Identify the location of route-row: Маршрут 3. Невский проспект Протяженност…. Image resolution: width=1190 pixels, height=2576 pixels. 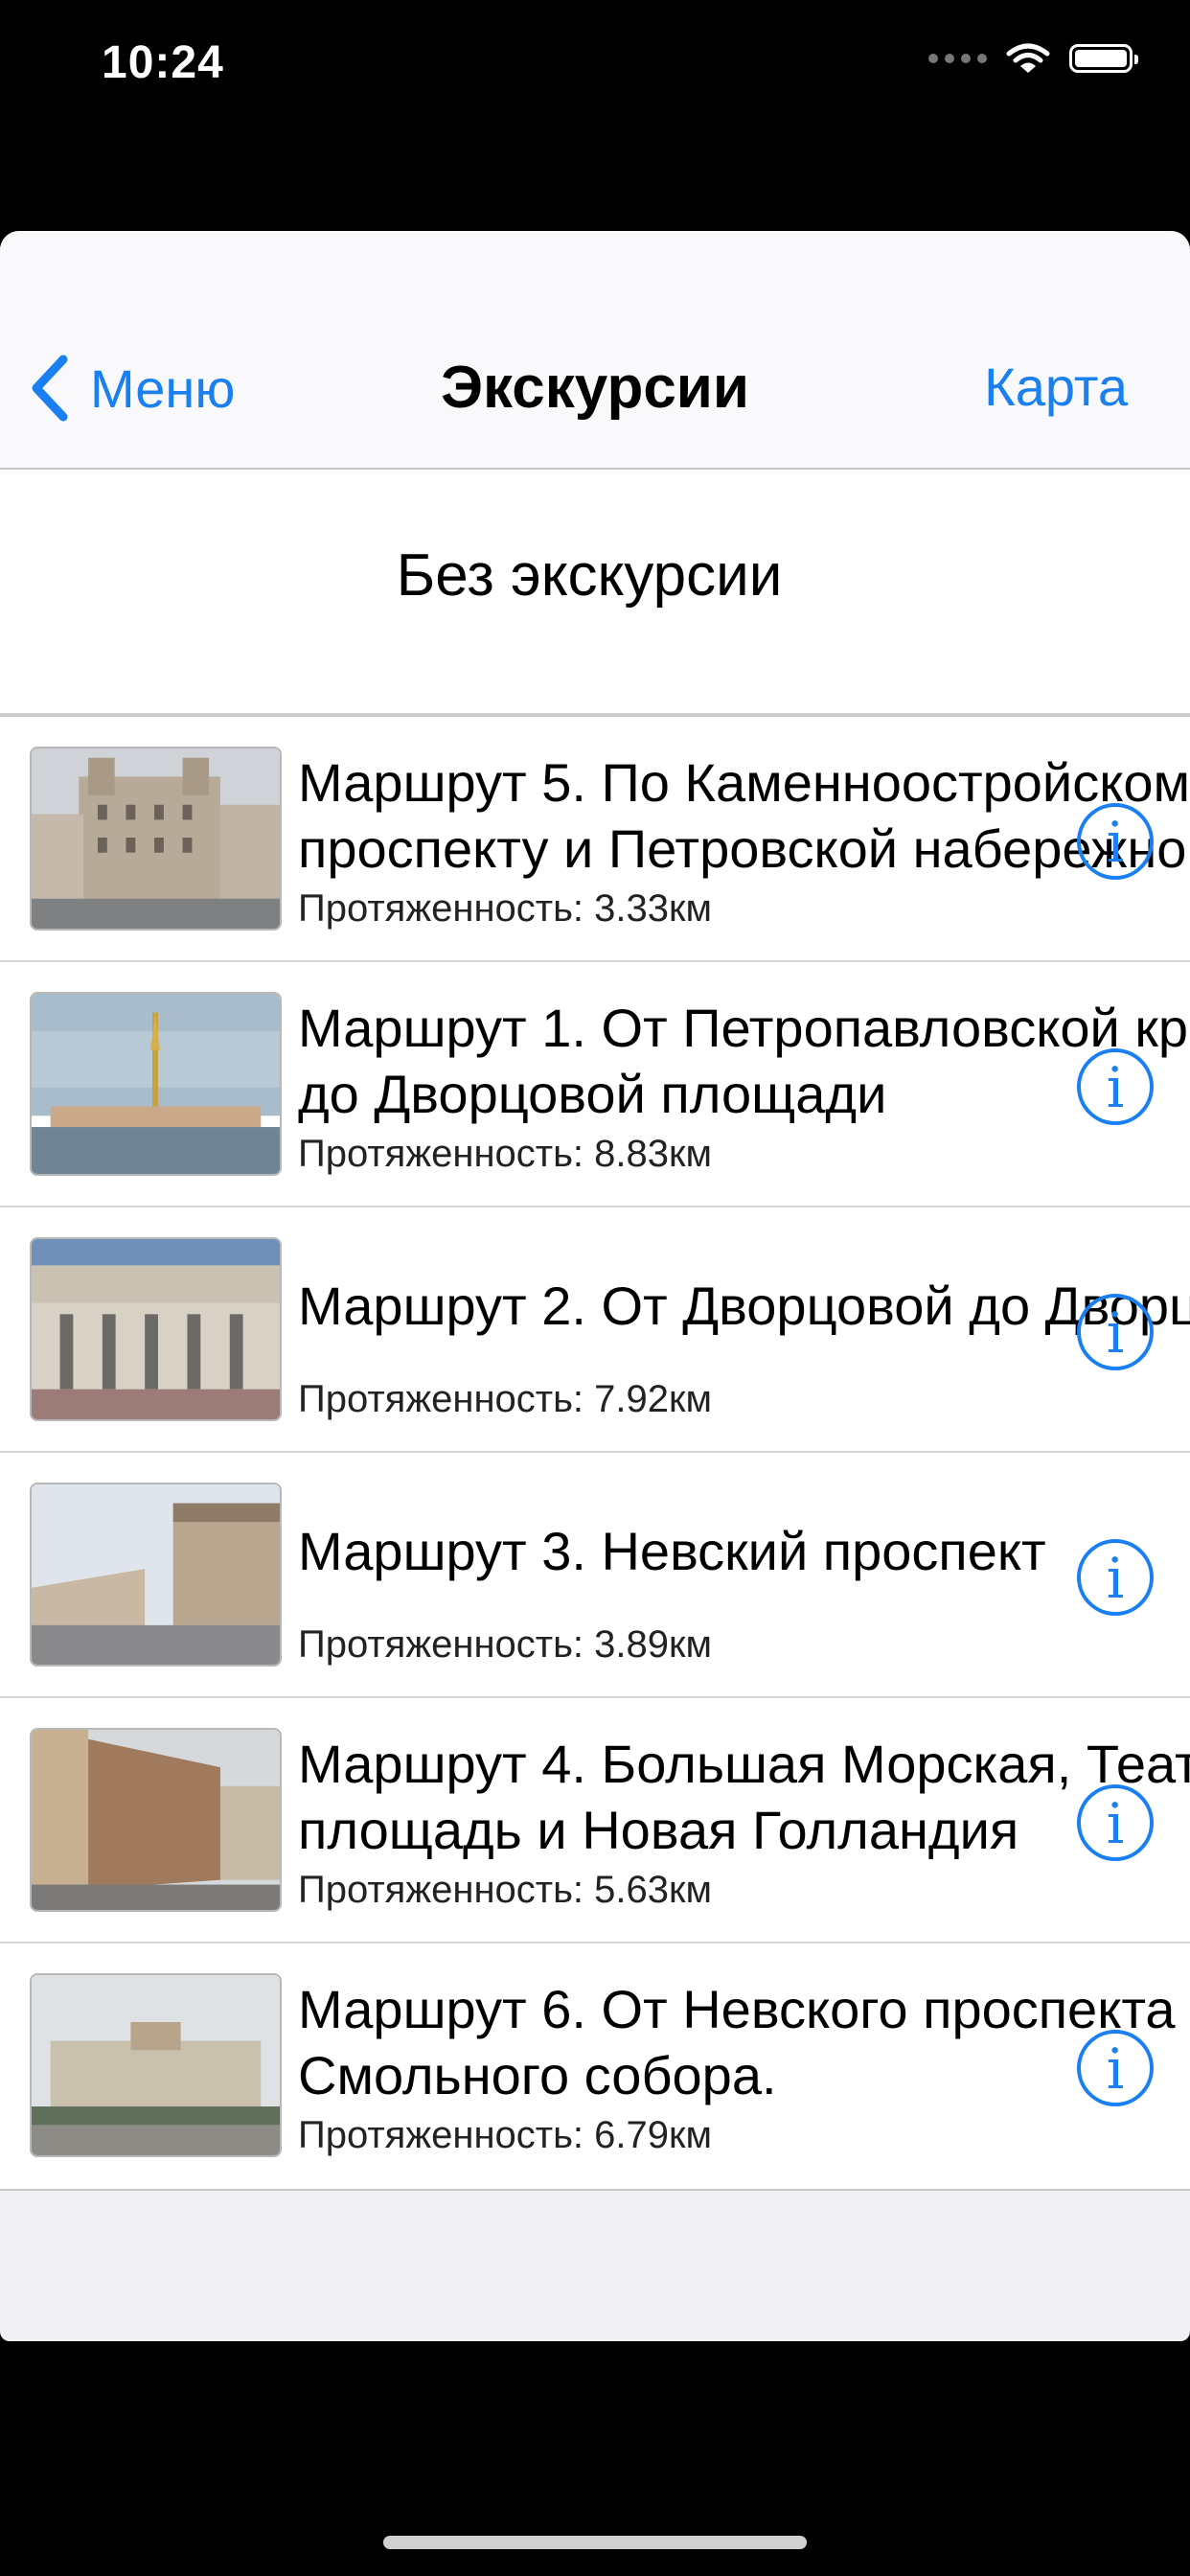
(595, 1575).